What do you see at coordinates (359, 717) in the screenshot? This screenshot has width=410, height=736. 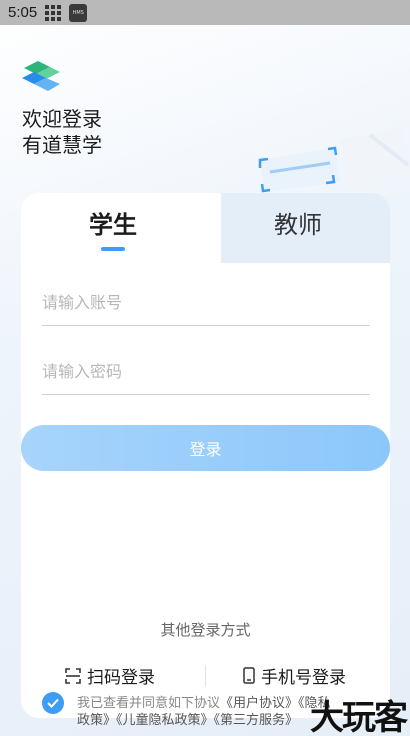 I see `watermark-text: 大玩客` at bounding box center [359, 717].